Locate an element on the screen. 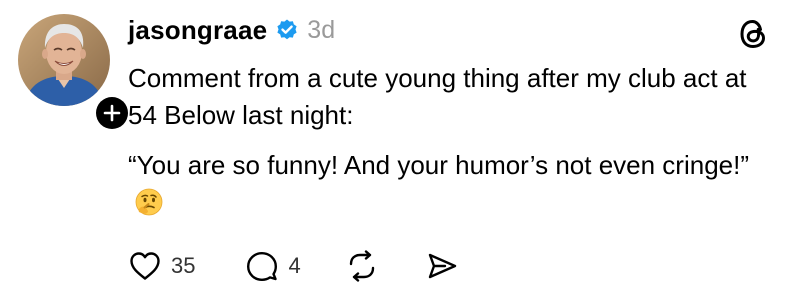 This screenshot has width=800, height=305. repost-icon is located at coordinates (361, 266).